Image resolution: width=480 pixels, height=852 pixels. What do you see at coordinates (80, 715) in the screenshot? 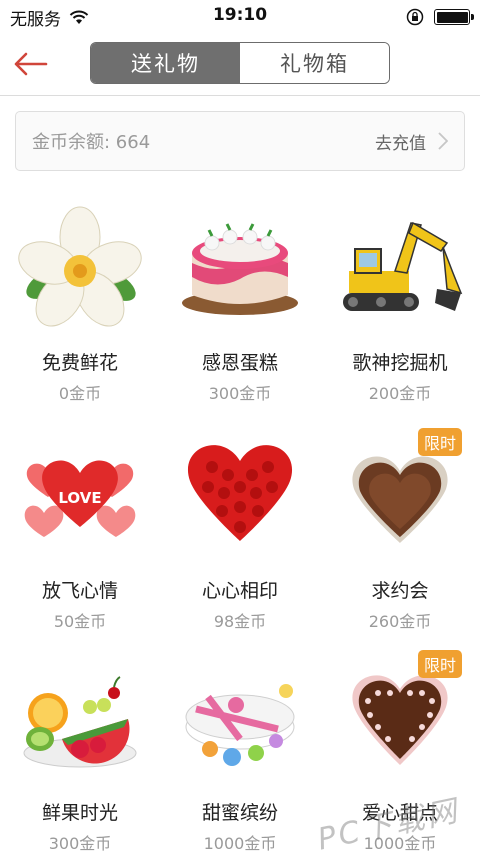
I see `fruit-platter-icon` at bounding box center [80, 715].